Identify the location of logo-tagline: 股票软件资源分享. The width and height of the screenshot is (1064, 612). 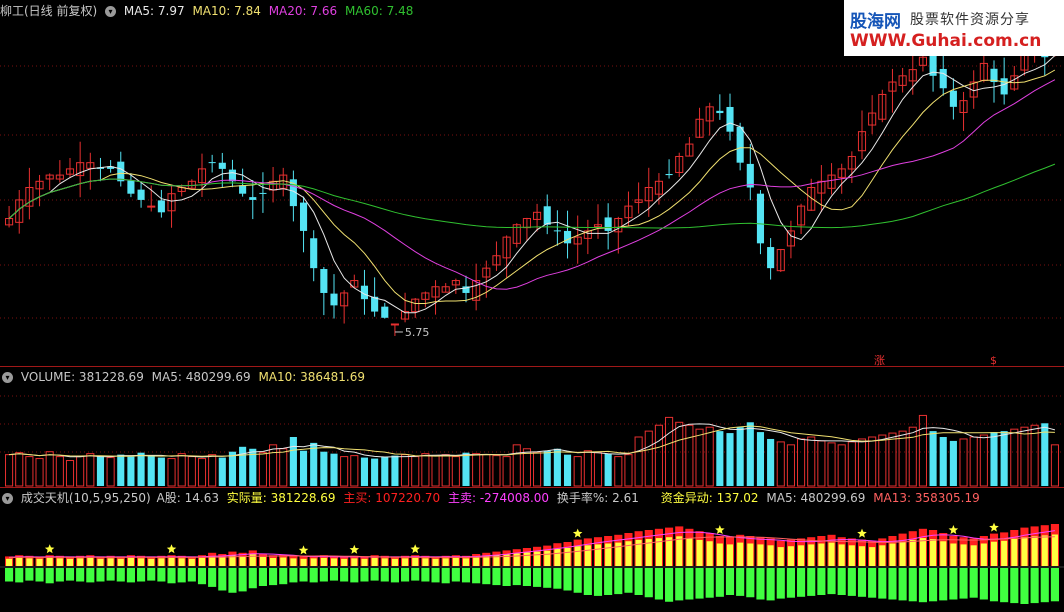
(970, 20).